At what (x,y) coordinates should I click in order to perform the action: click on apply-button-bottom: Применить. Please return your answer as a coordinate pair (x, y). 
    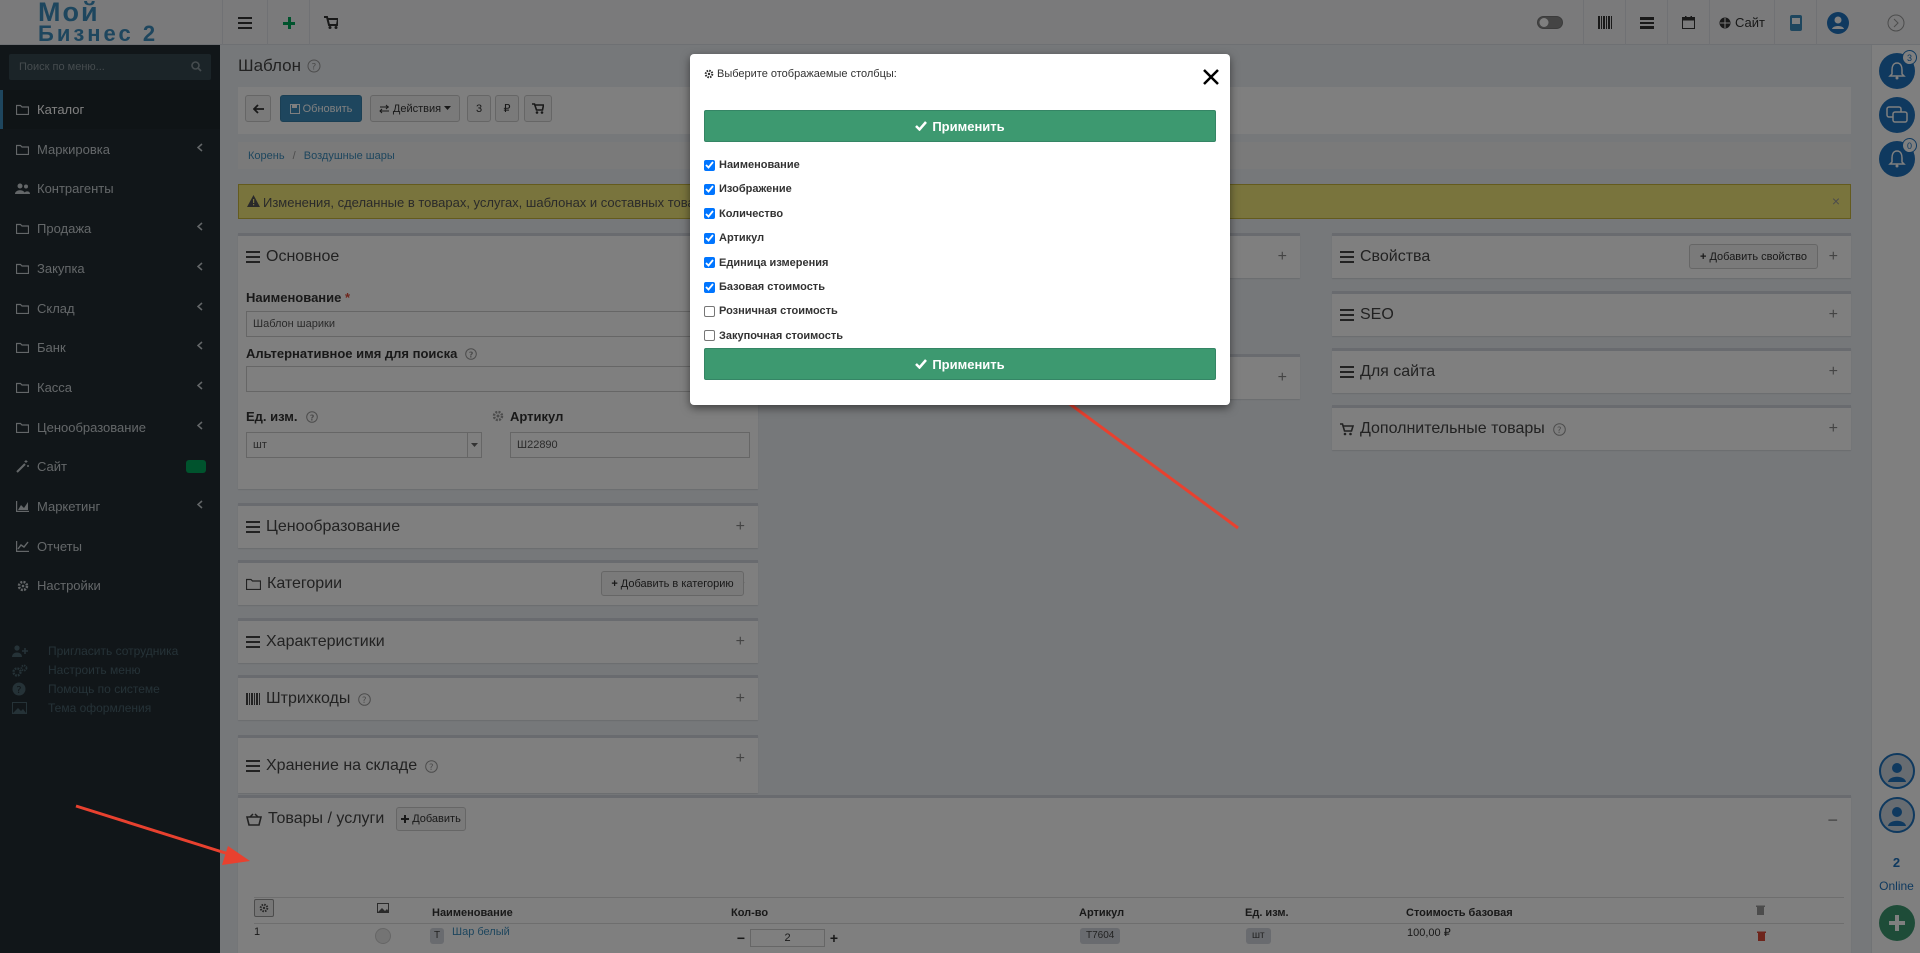
    Looking at the image, I should click on (960, 364).